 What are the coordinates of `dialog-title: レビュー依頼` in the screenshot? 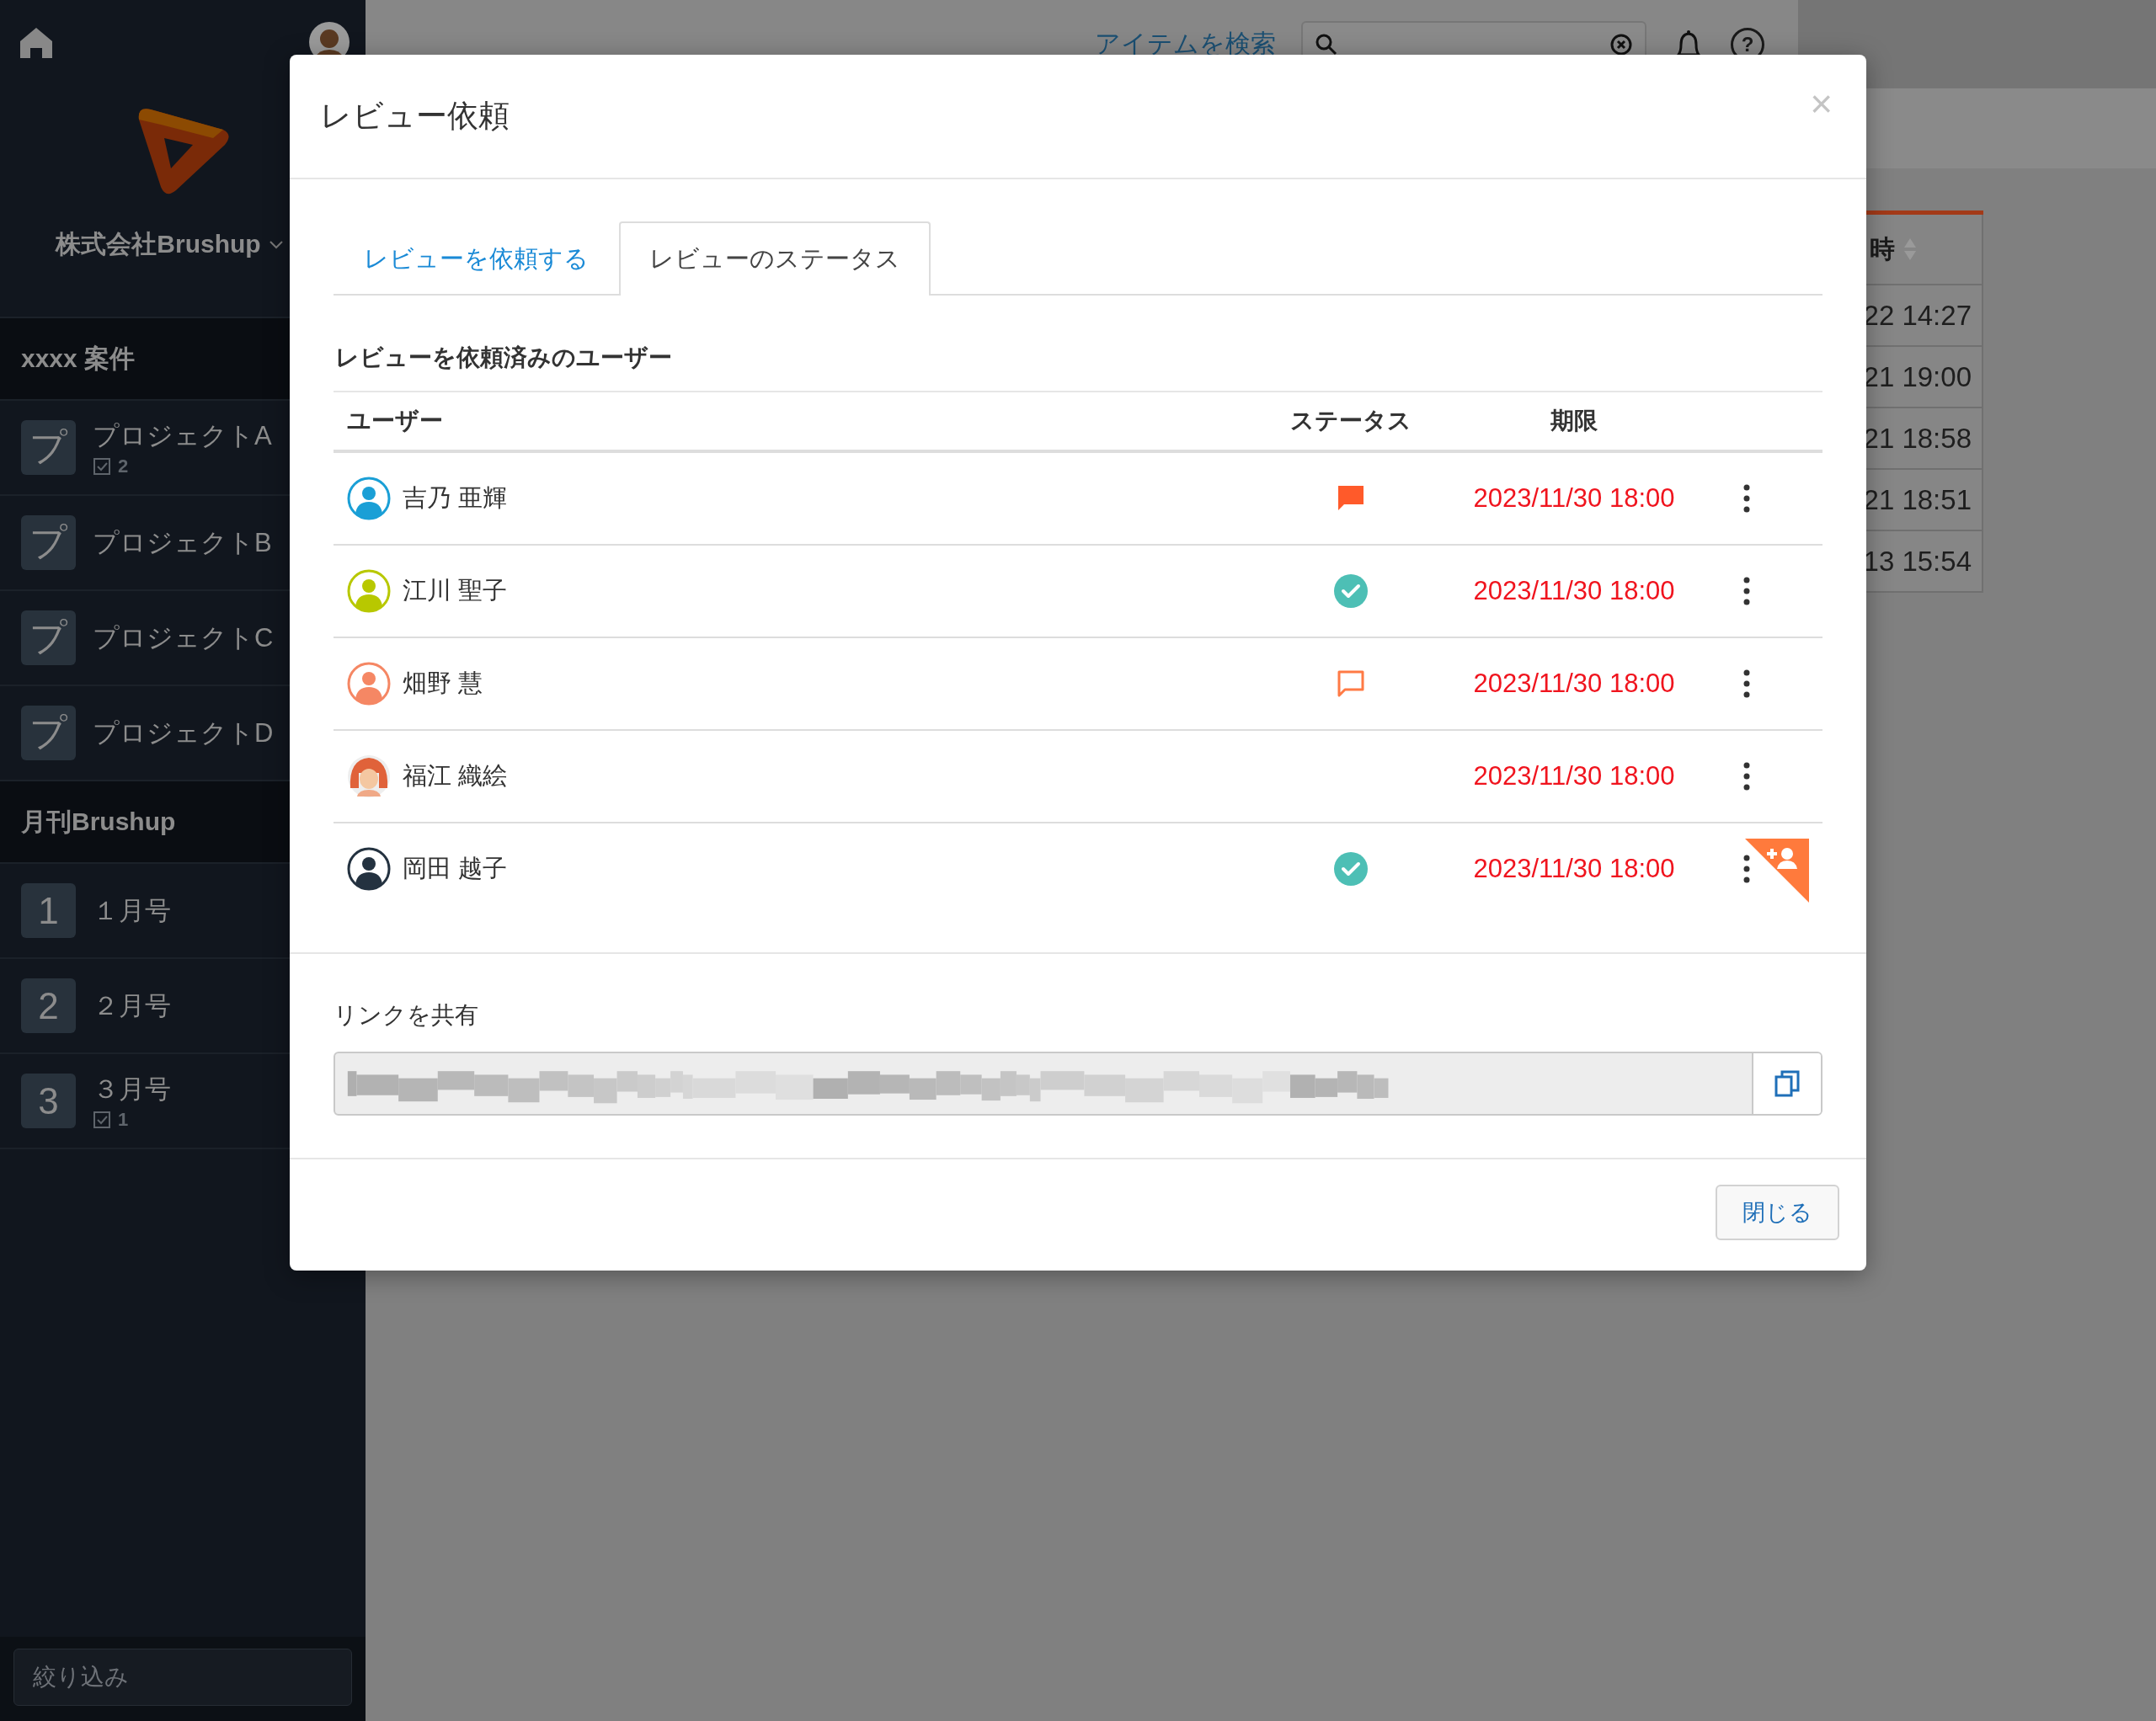 It's located at (415, 116).